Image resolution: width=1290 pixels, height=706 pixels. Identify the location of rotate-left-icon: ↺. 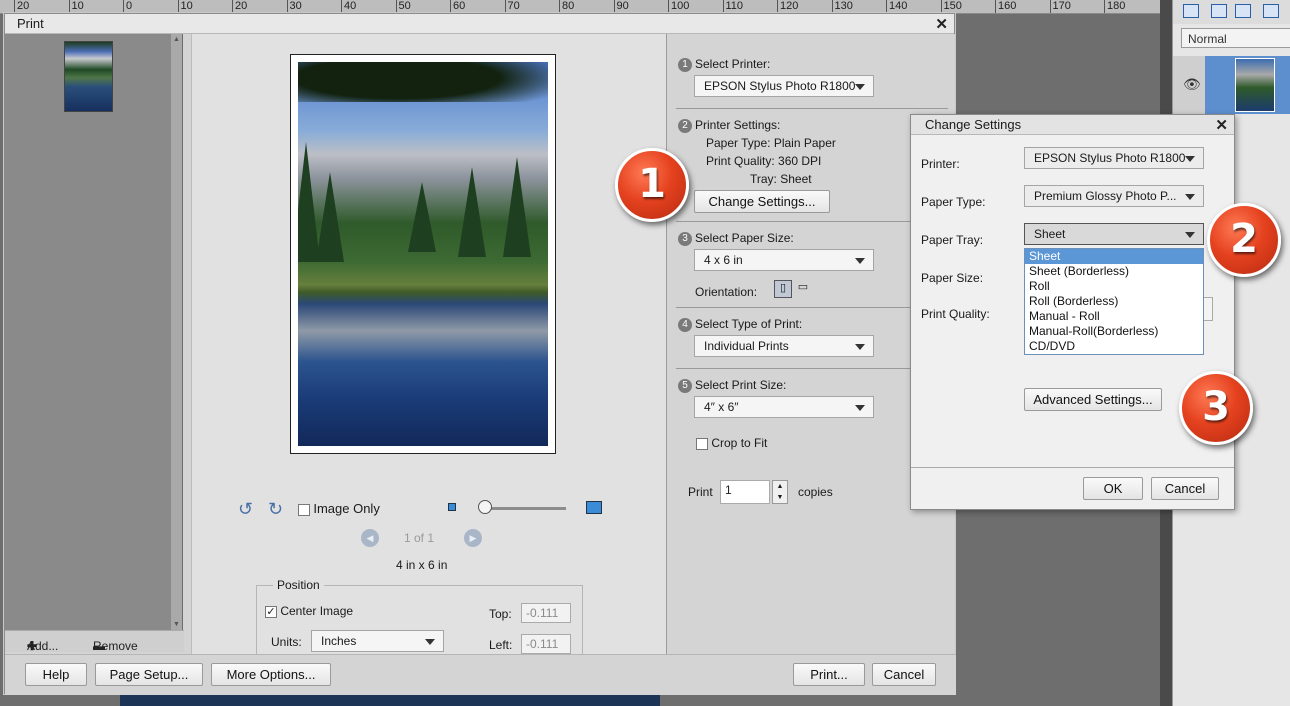
(245, 509).